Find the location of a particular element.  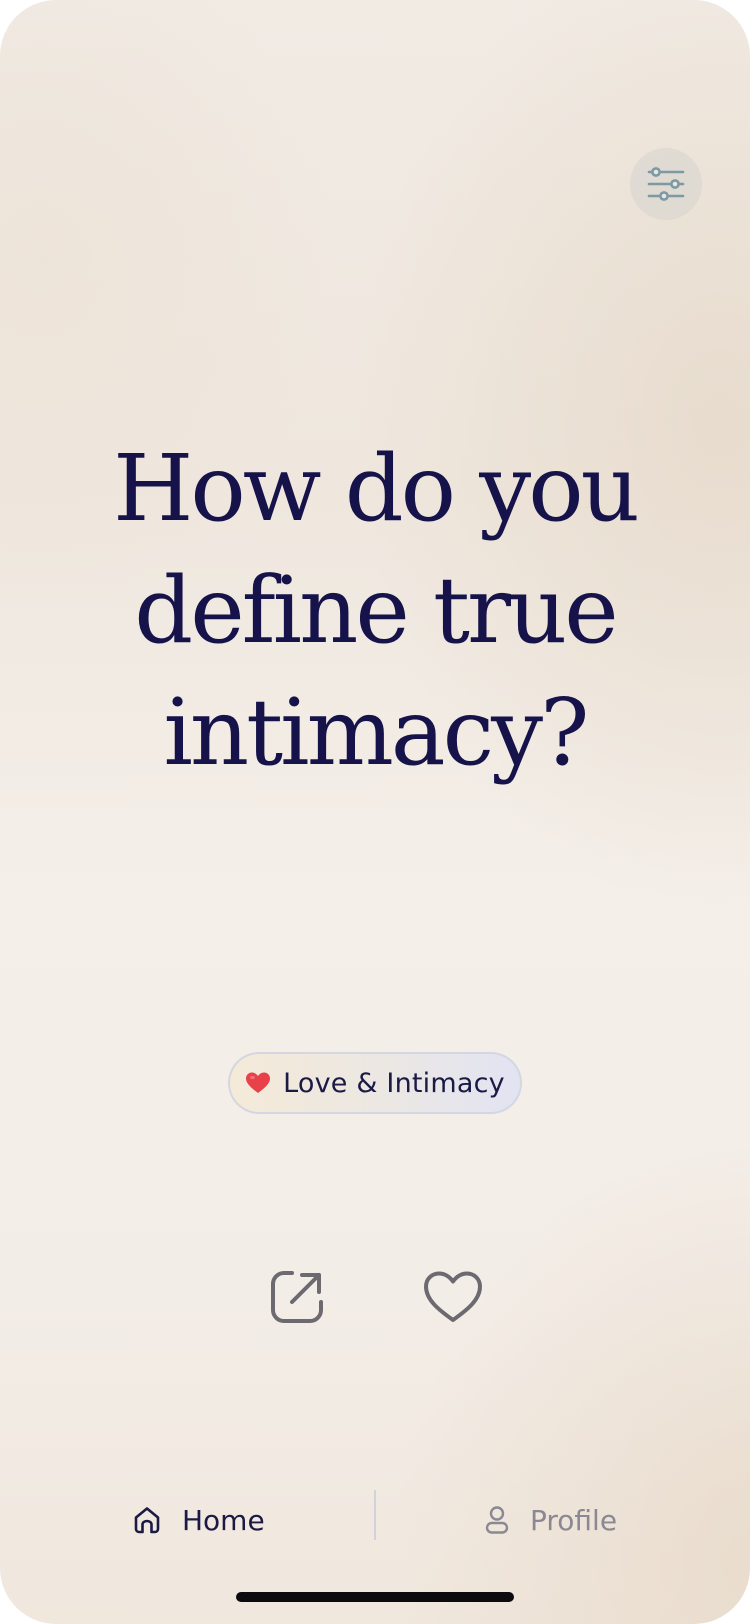

category-label: Love & Intimacy is located at coordinates (394, 1083).